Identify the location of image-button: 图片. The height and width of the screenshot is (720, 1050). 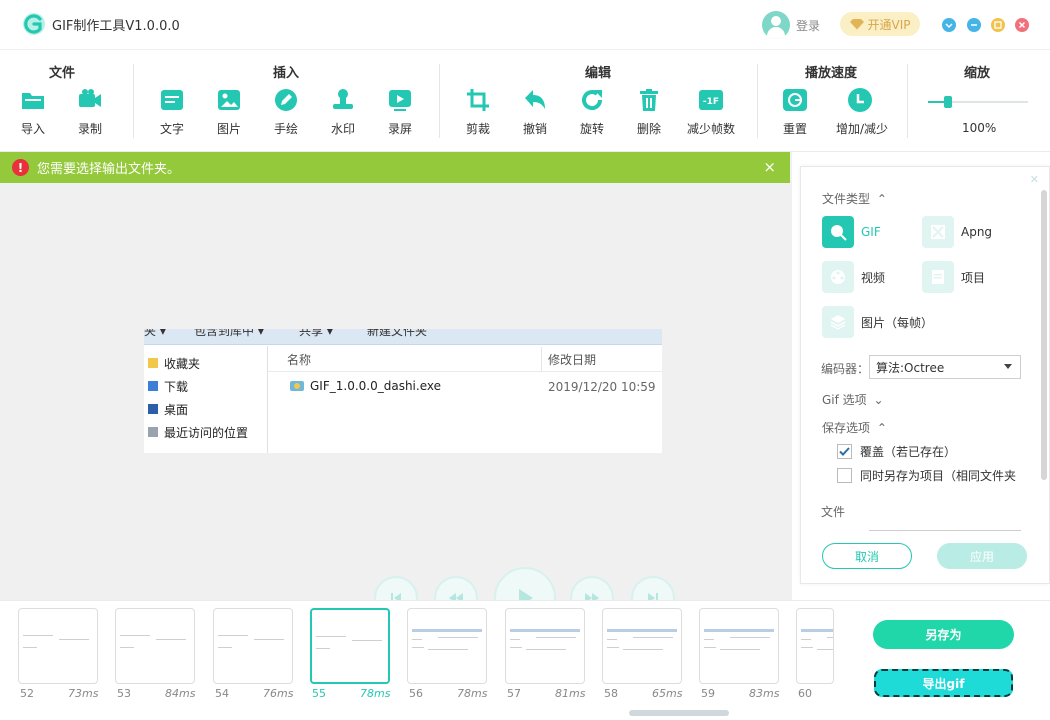
(229, 114).